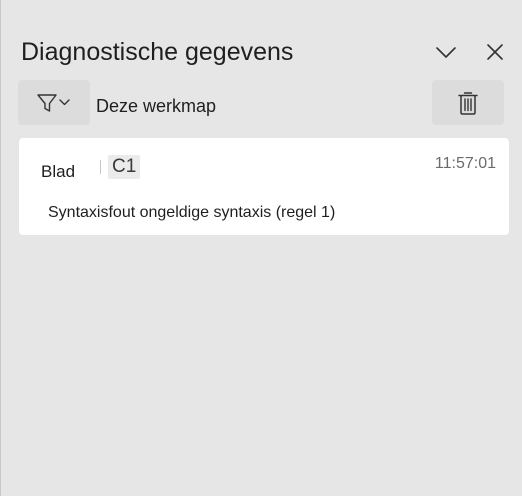  I want to click on filter-icon, so click(53, 102).